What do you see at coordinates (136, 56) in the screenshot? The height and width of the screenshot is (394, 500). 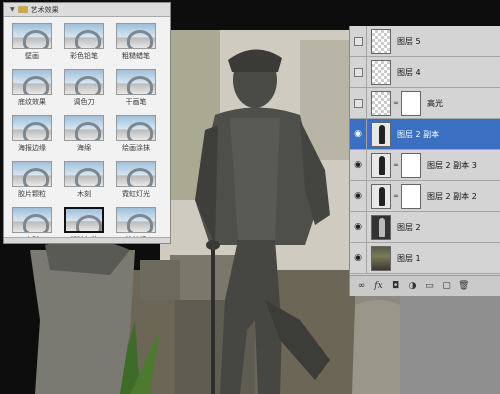 I see `filter-label: 粗糙蜡笔` at bounding box center [136, 56].